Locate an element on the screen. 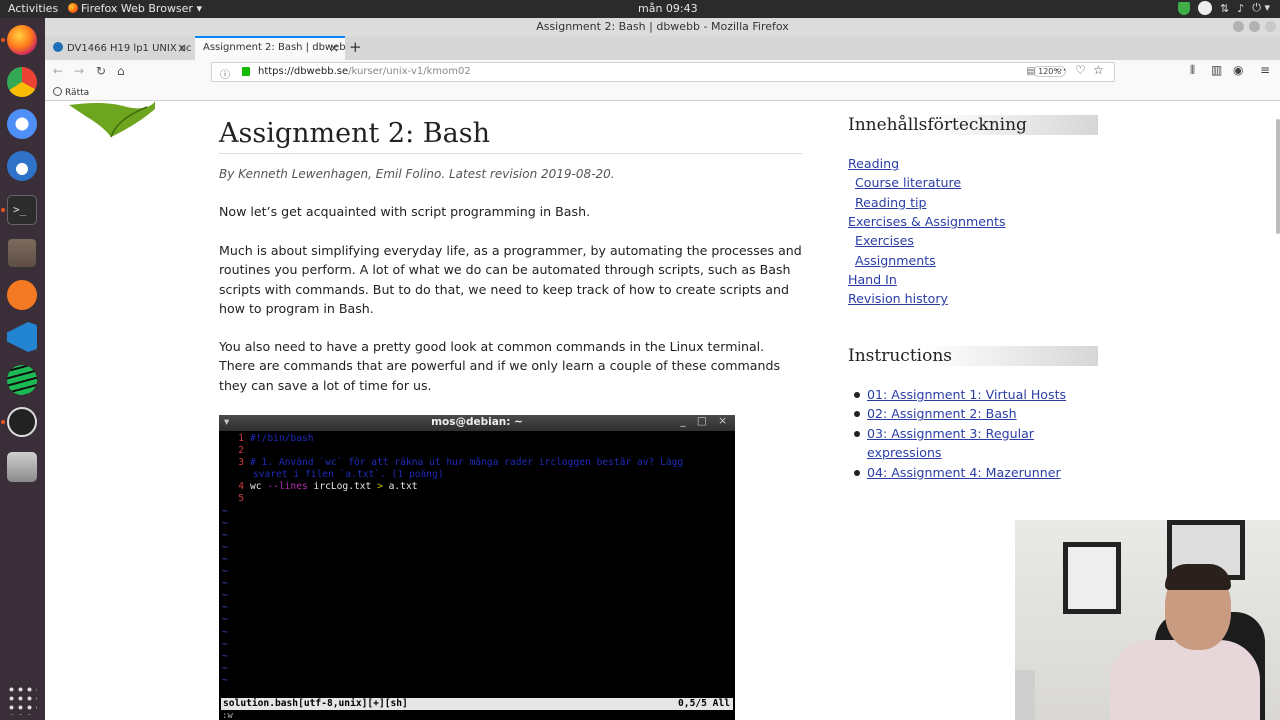 The height and width of the screenshot is (720, 1280). network-icon: ⇅ is located at coordinates (1224, 8).